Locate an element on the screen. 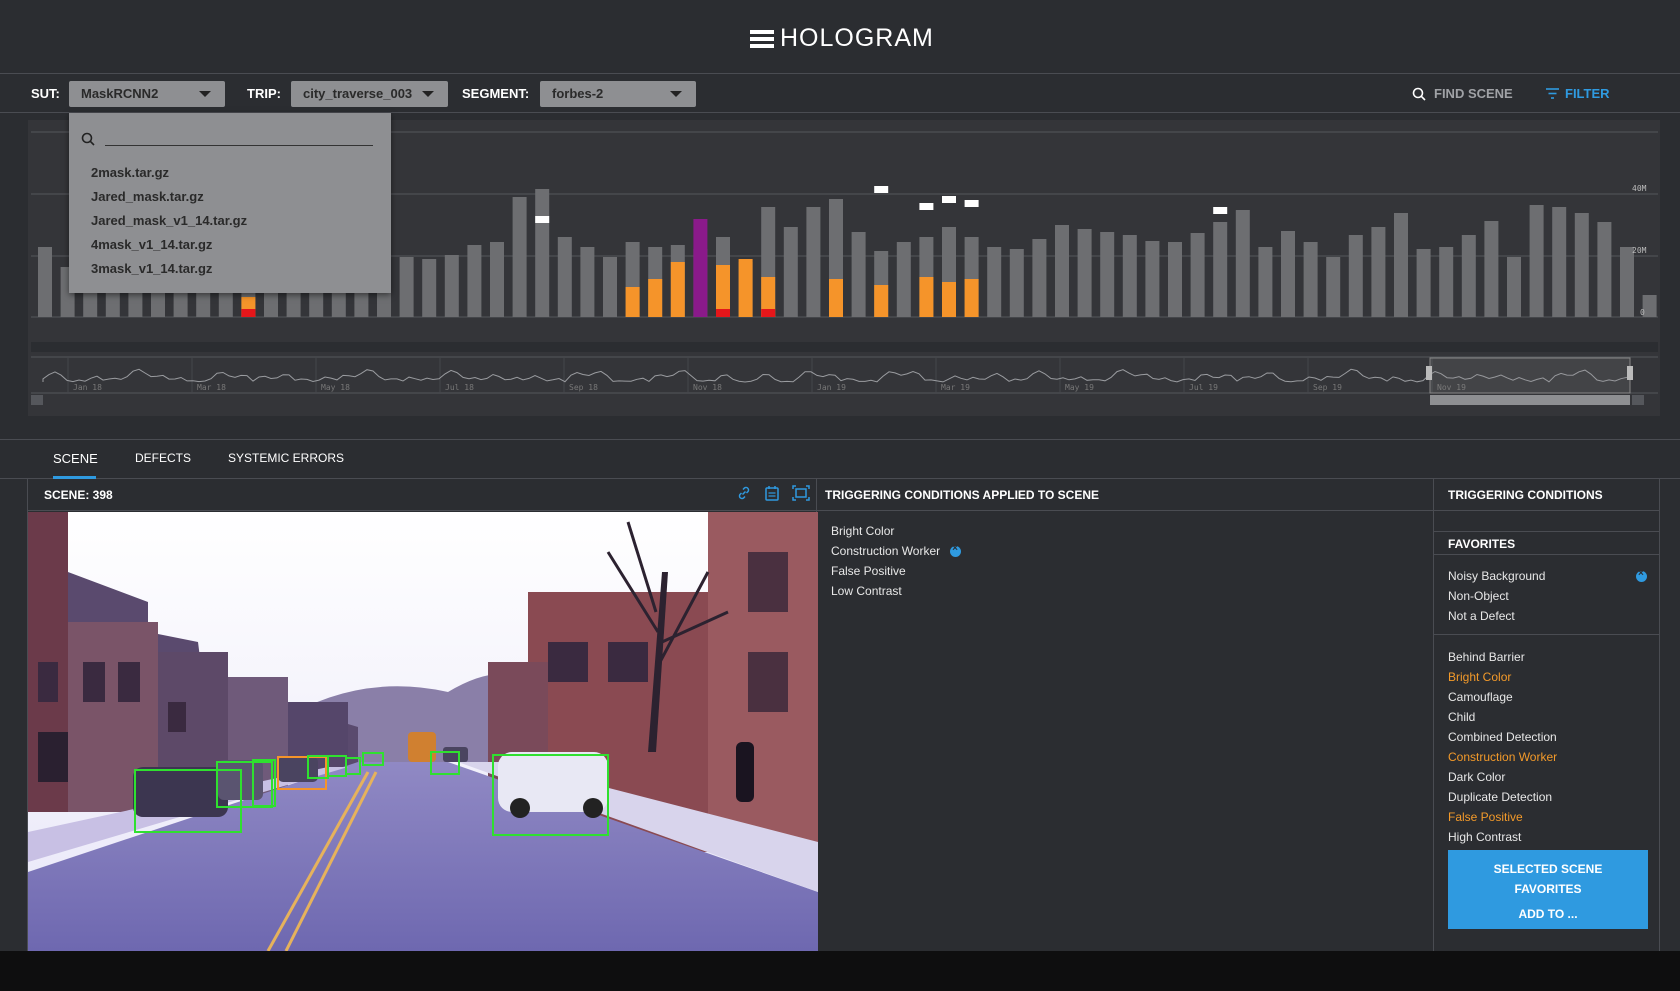 The width and height of the screenshot is (1680, 991). segment-select-value: forbes-2 is located at coordinates (578, 93).